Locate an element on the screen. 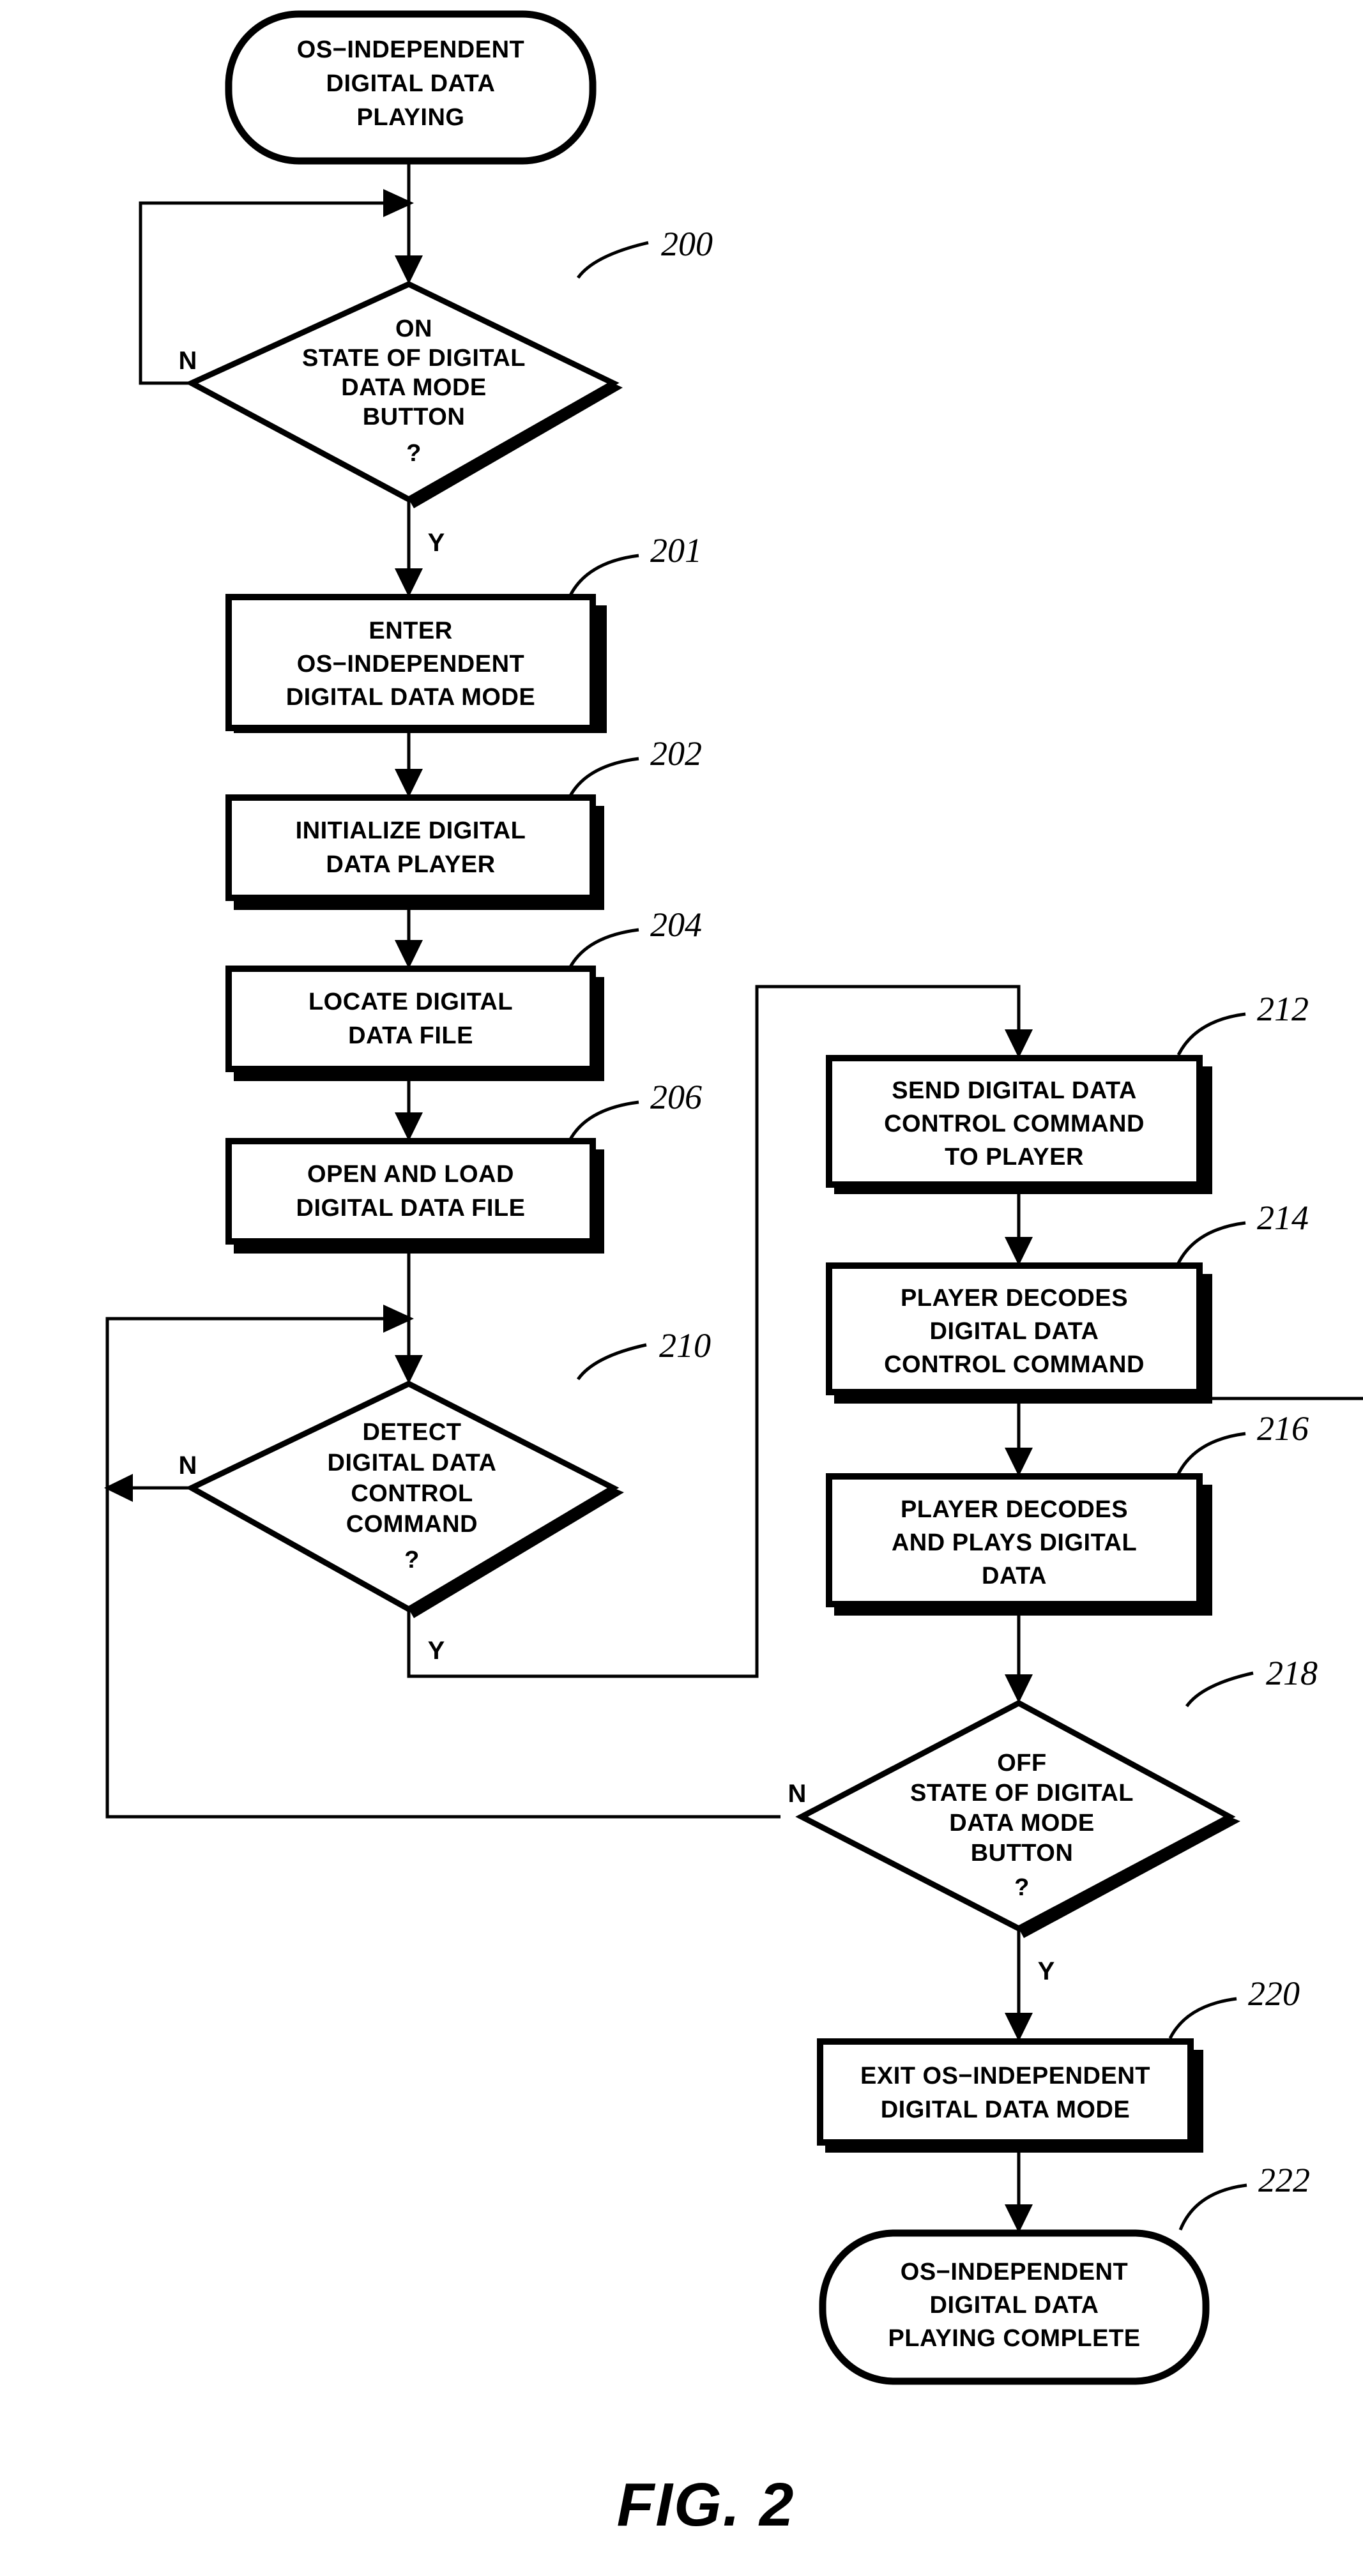 The height and width of the screenshot is (2576, 1363). ref-number-212: 212 is located at coordinates (1283, 1009).